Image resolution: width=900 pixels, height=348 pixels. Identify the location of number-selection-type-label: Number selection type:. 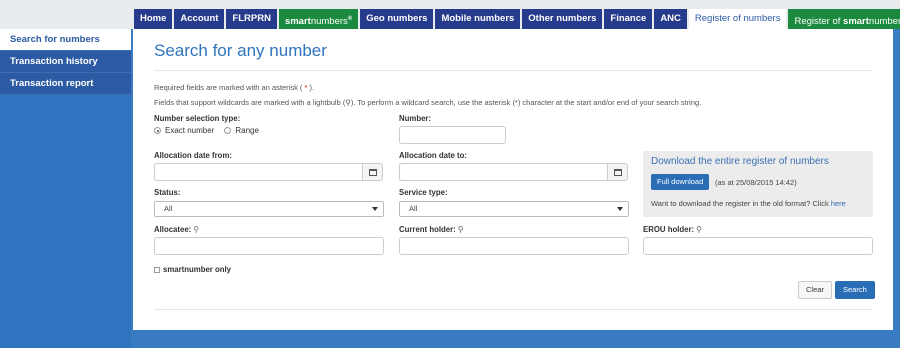
(197, 118).